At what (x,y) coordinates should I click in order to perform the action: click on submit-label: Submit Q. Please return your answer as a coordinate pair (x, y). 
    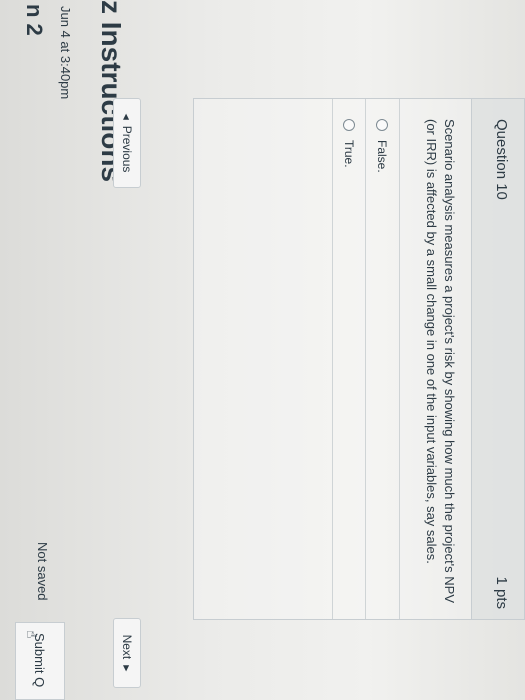
    Looking at the image, I should click on (40, 660).